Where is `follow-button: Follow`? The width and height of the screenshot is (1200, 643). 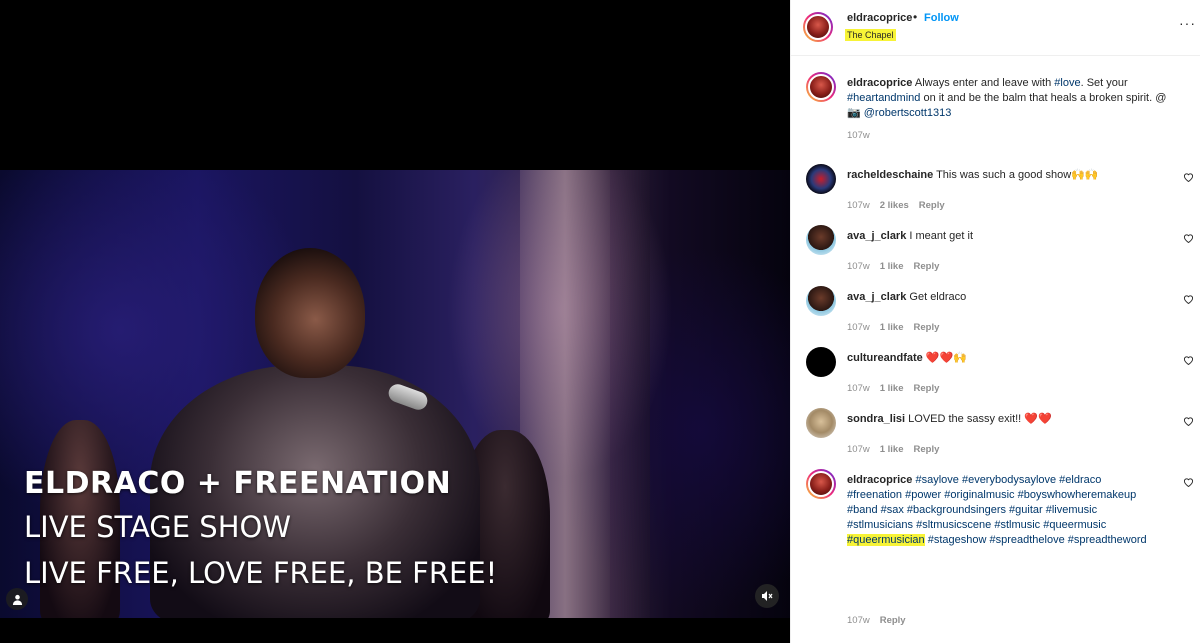 follow-button: Follow is located at coordinates (941, 18).